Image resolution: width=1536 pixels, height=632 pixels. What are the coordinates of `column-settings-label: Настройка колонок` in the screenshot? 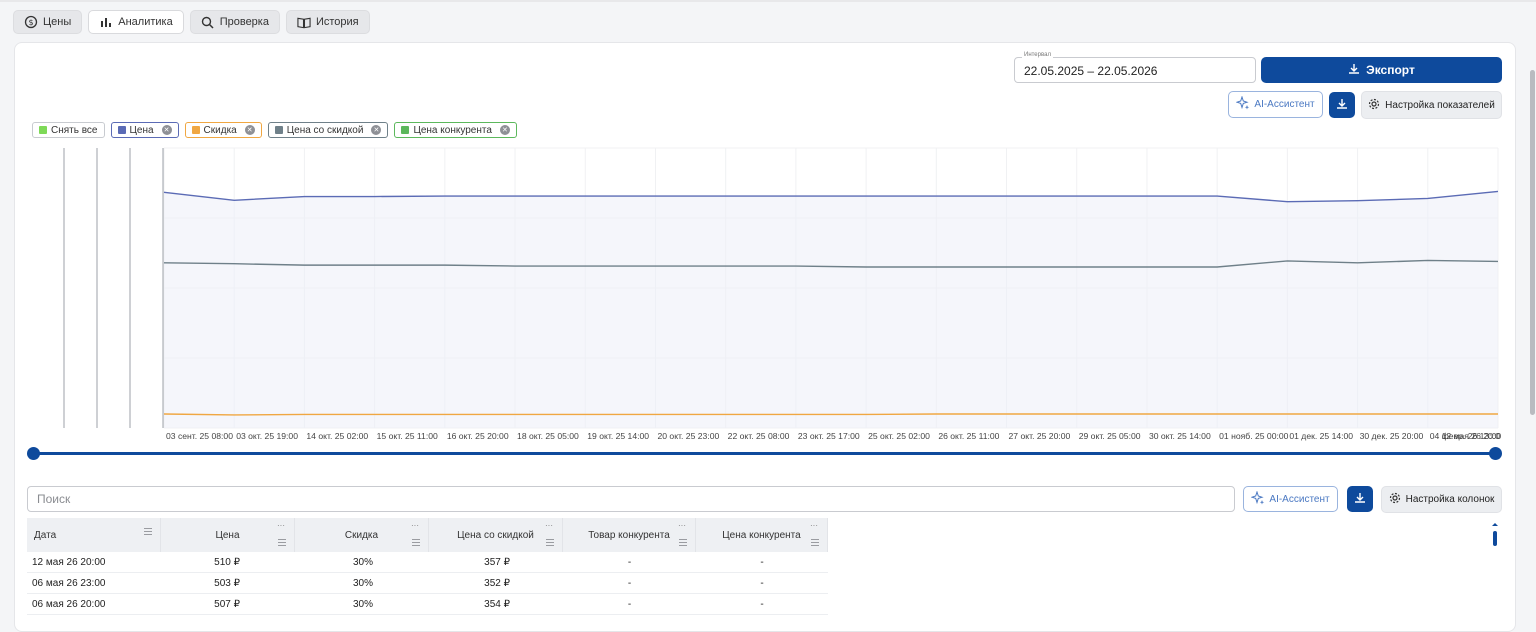 It's located at (1450, 499).